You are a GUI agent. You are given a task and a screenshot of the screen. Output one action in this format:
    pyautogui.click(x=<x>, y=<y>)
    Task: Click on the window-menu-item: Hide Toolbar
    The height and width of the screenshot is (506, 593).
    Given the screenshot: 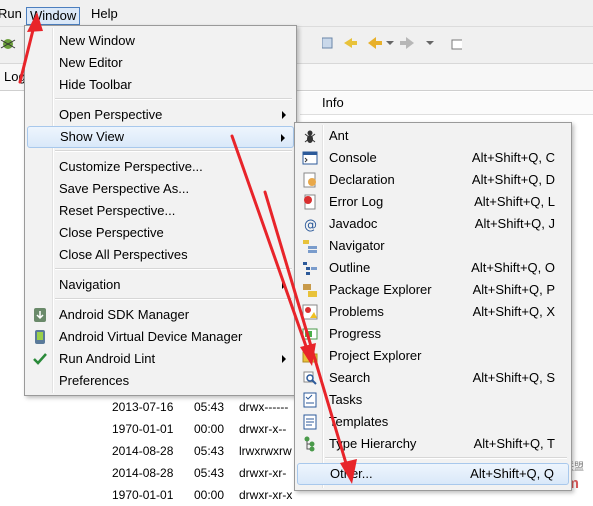 What is the action you would take?
    pyautogui.click(x=160, y=85)
    